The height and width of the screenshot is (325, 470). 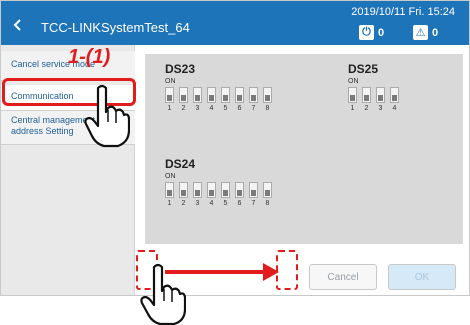 I want to click on ds24-switch-7: 7, so click(x=253, y=194).